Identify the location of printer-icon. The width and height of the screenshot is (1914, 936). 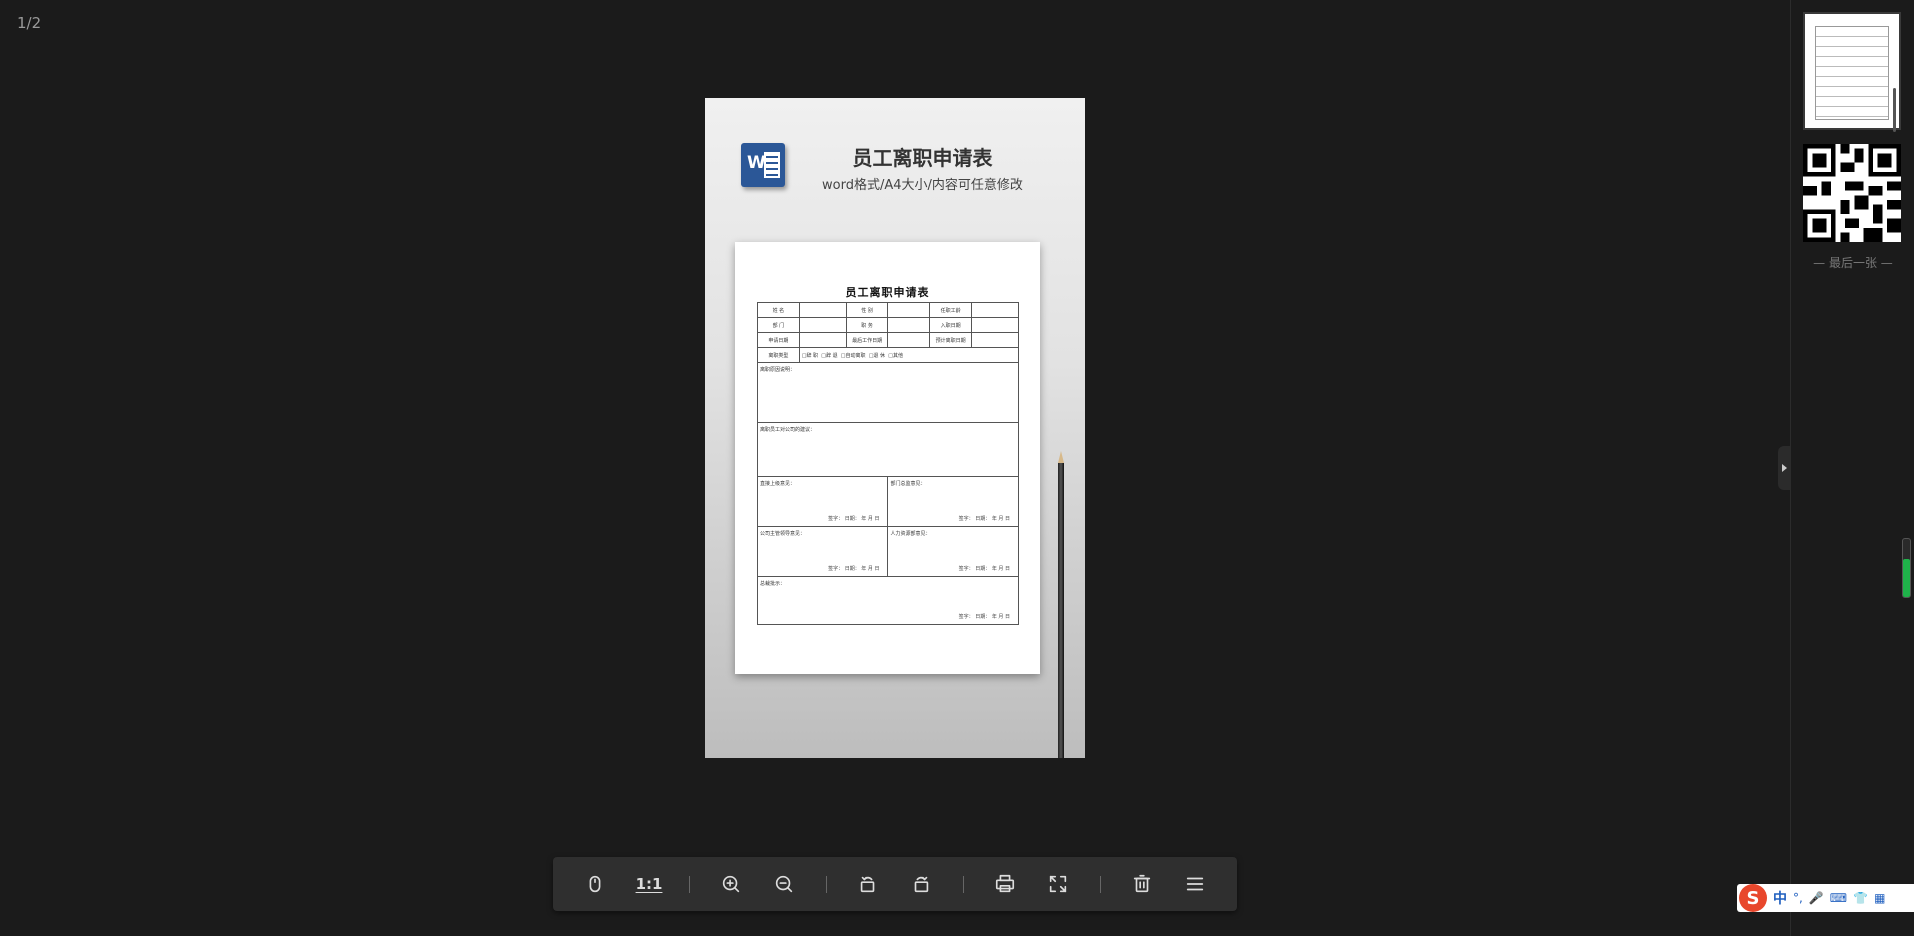
(1005, 883).